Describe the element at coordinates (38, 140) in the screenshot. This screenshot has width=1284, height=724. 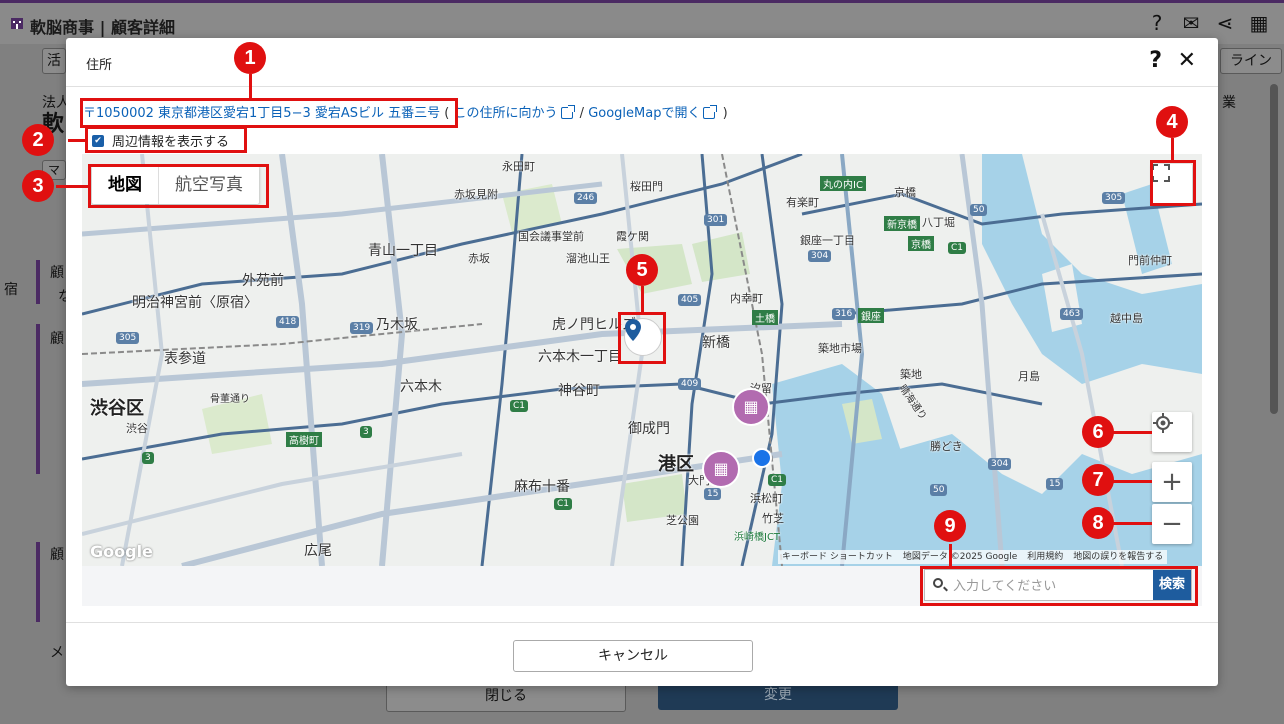
I see `annotation-badge-2: 2` at that location.